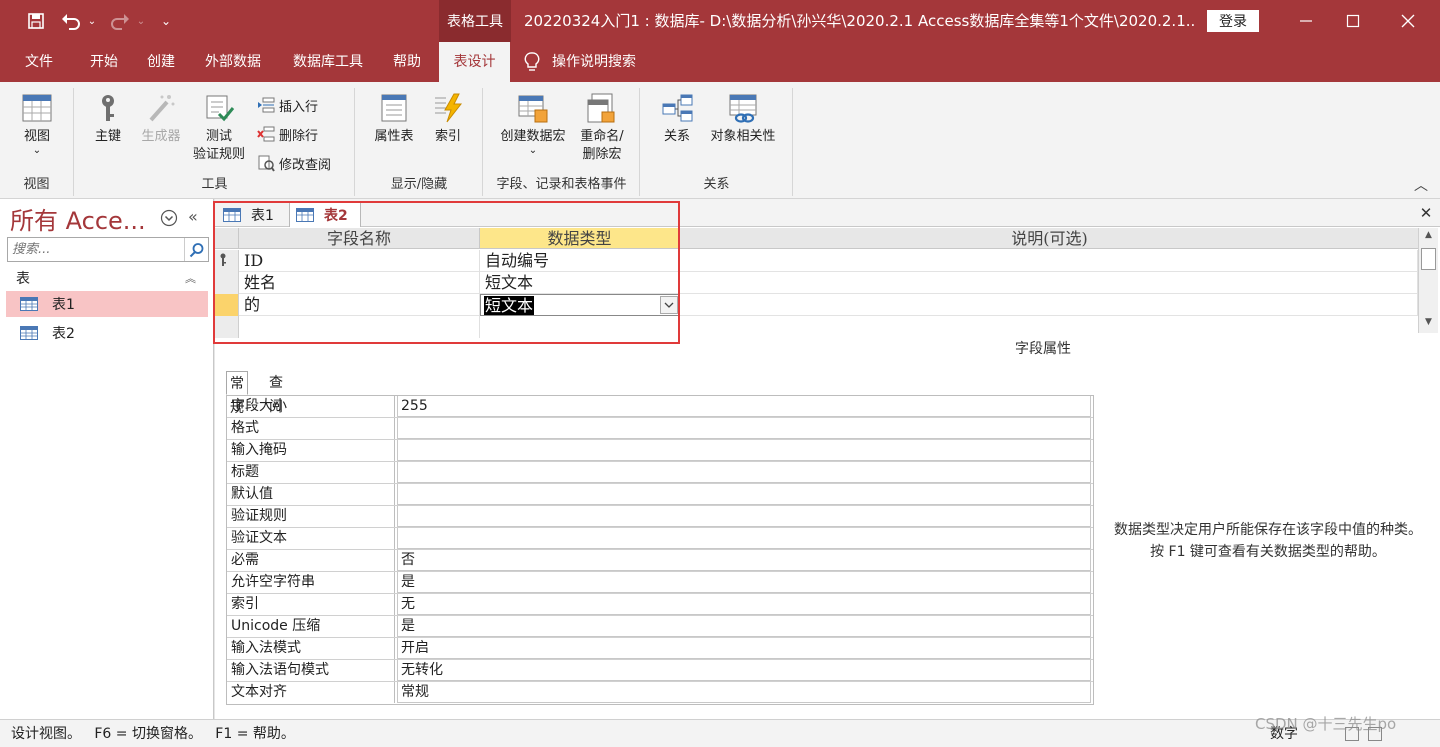 Image resolution: width=1440 pixels, height=747 pixels. What do you see at coordinates (287, 134) in the screenshot?
I see `delete-rows-button: 删除行` at bounding box center [287, 134].